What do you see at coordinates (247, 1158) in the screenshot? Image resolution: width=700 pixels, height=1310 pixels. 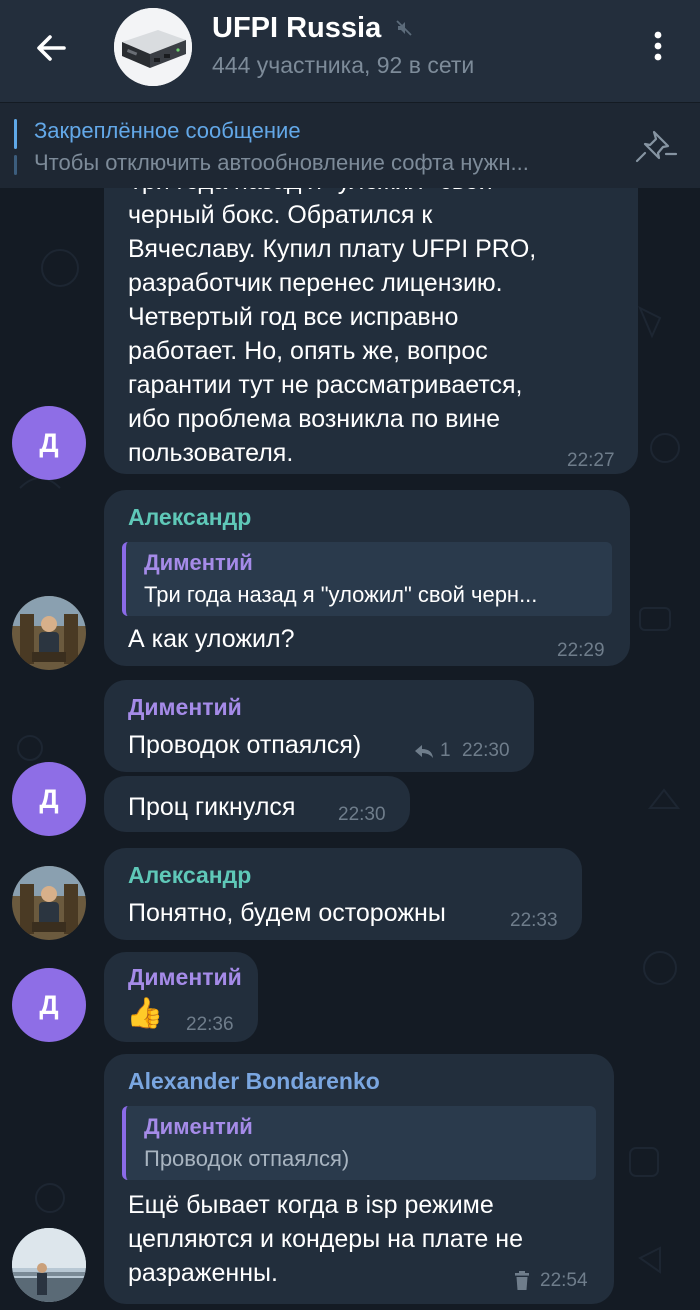 I see `reply-text: Проводок отпаялся)` at bounding box center [247, 1158].